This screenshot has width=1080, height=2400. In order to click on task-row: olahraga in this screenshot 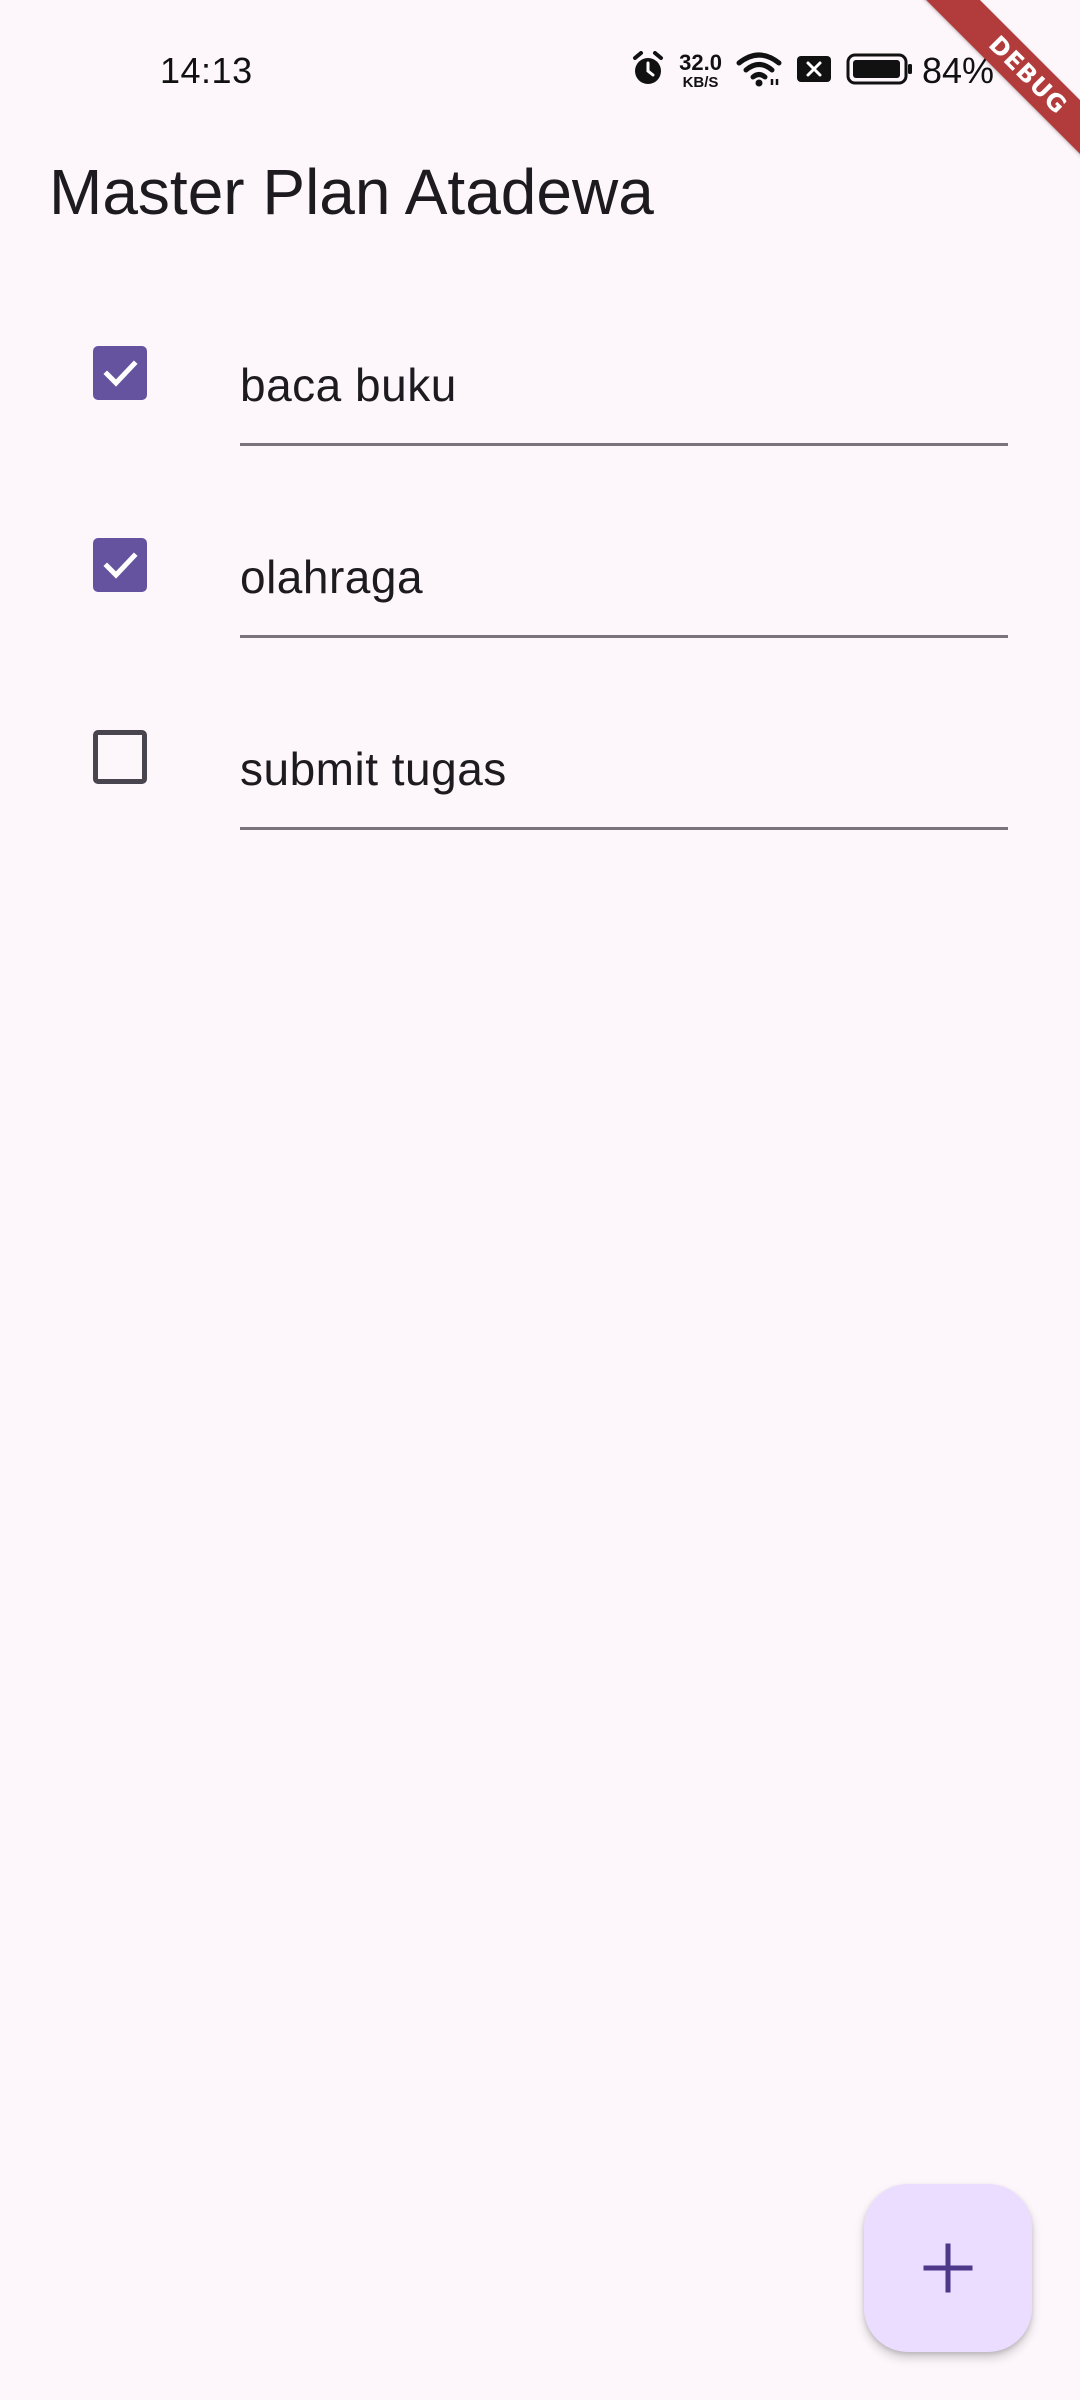, I will do `click(540, 578)`.